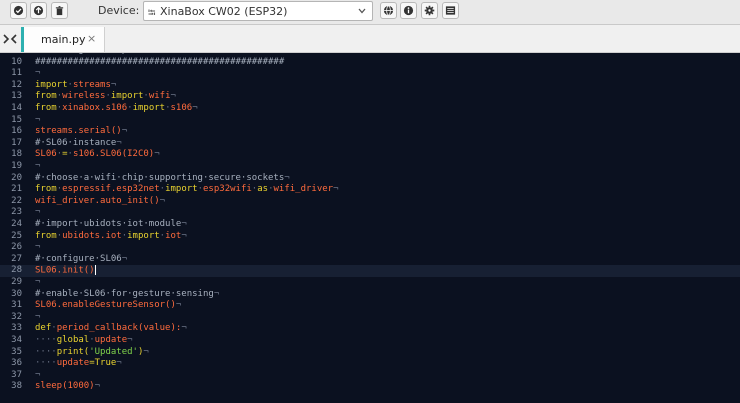 The height and width of the screenshot is (403, 740). What do you see at coordinates (108, 306) in the screenshot?
I see `code-text: SL06.enableGestureSensor()¬` at bounding box center [108, 306].